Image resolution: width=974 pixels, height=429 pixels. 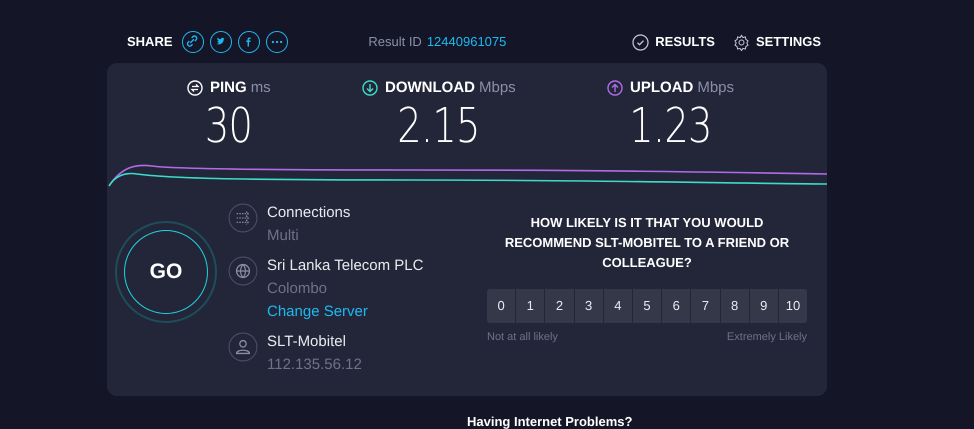 What do you see at coordinates (766, 337) in the screenshot?
I see `scale-high-label: Extremely Likely` at bounding box center [766, 337].